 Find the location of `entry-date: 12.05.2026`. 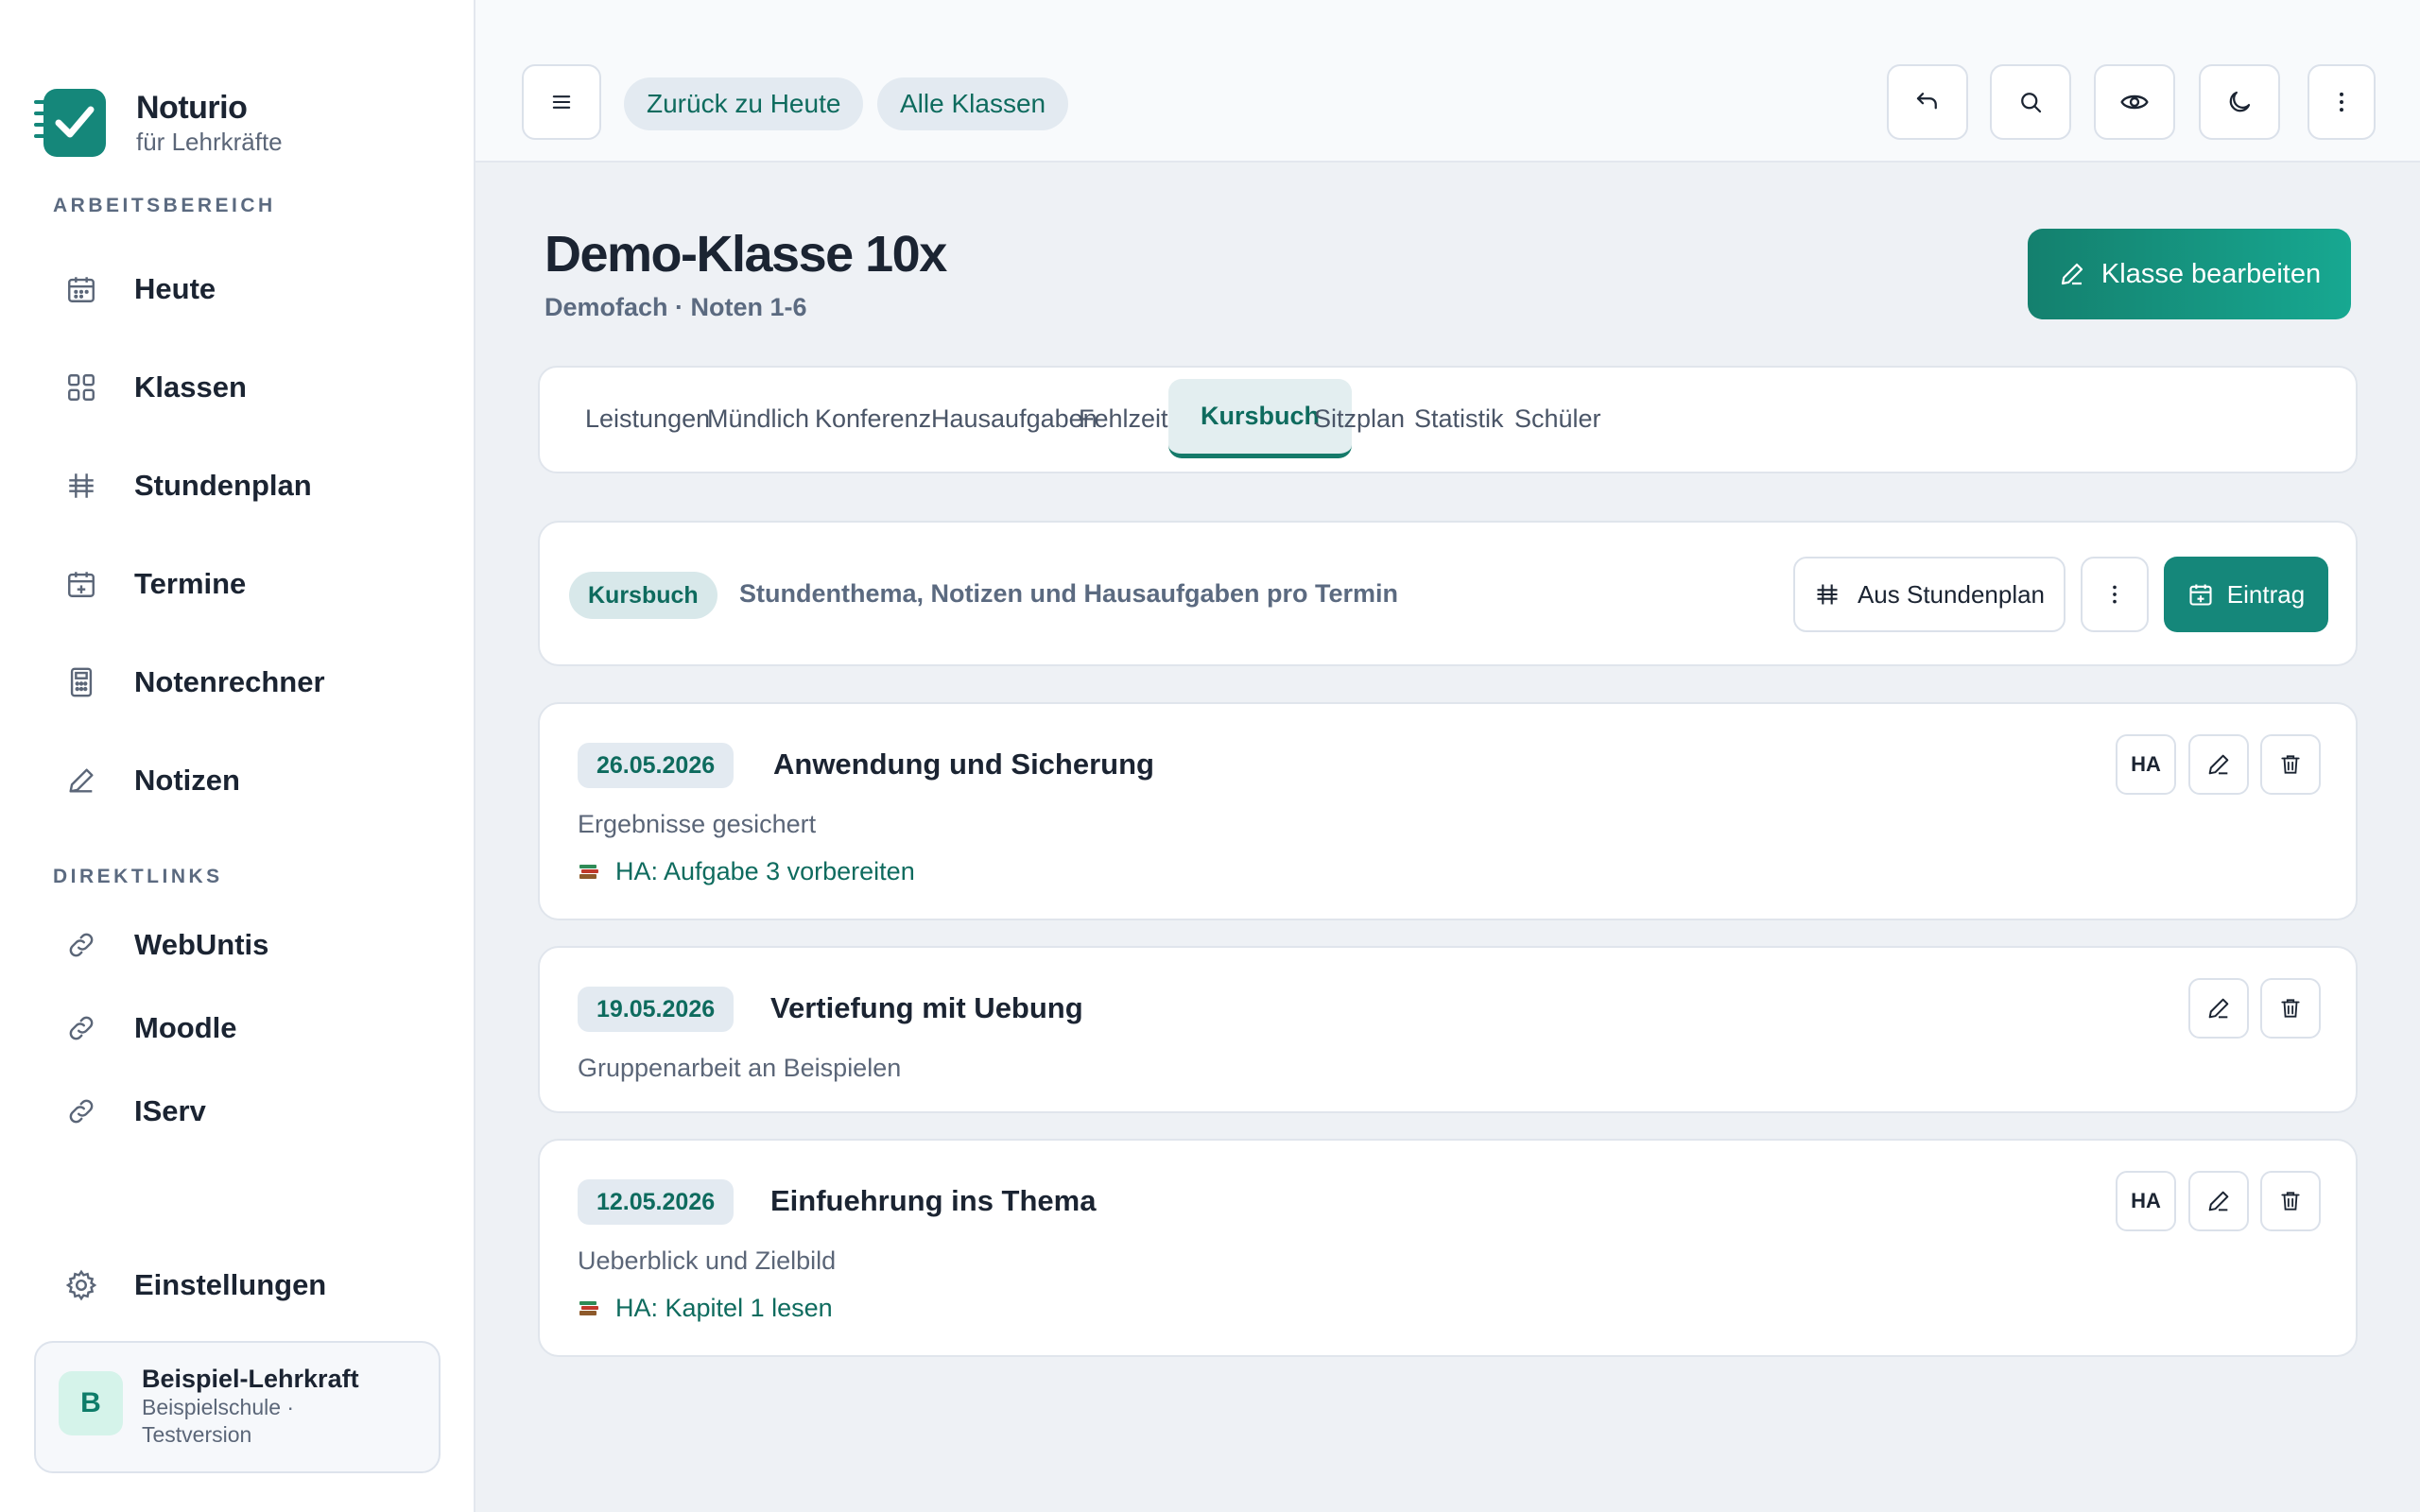

entry-date: 12.05.2026 is located at coordinates (656, 1202).